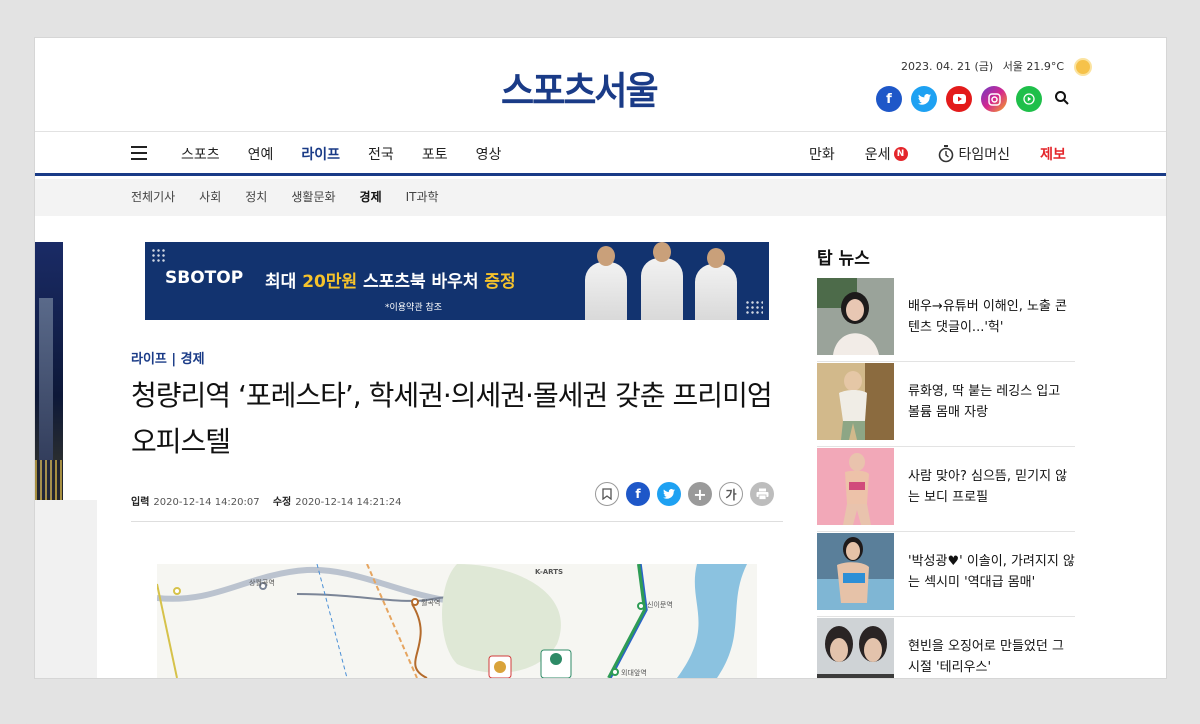  What do you see at coordinates (282, 502) in the screenshot?
I see `edit-label: 수정` at bounding box center [282, 502].